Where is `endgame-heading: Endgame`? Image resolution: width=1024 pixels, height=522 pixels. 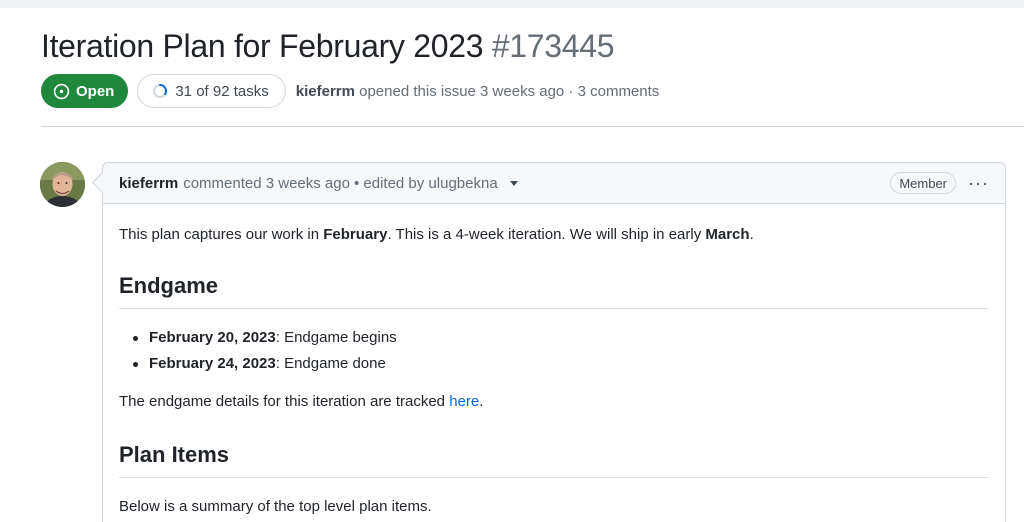 endgame-heading: Endgame is located at coordinates (554, 290).